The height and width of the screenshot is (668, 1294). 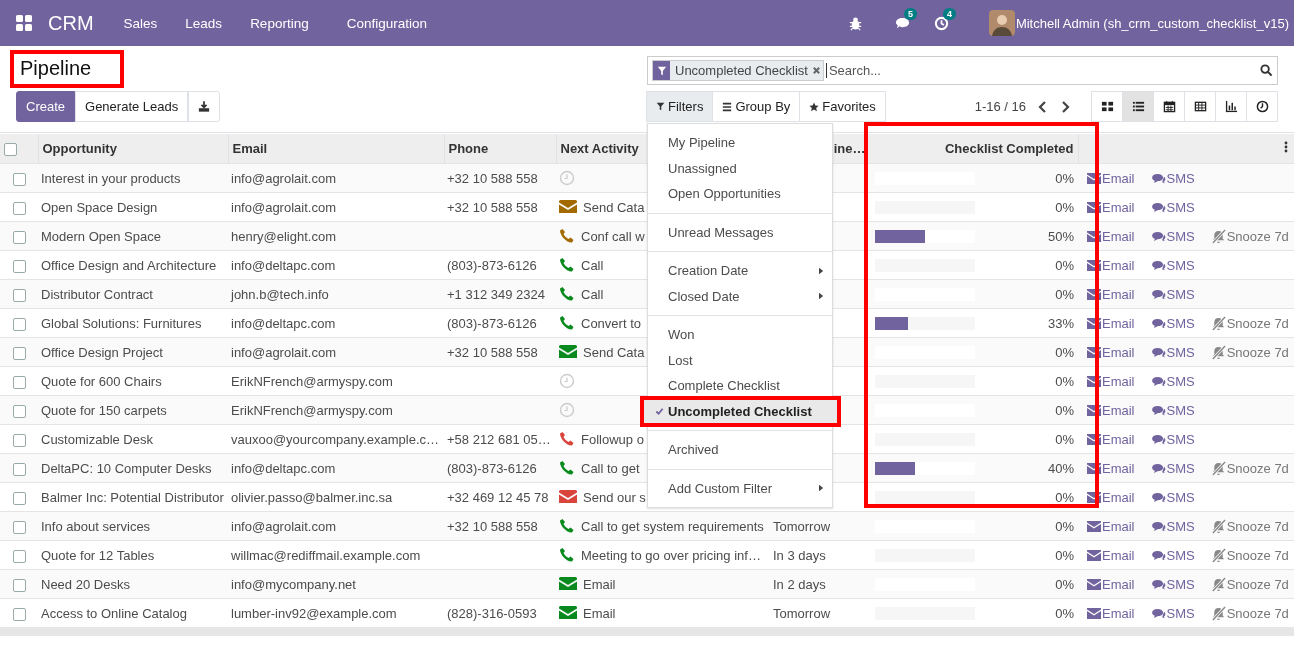 What do you see at coordinates (740, 386) in the screenshot?
I see `filter-option: Complete Checklist` at bounding box center [740, 386].